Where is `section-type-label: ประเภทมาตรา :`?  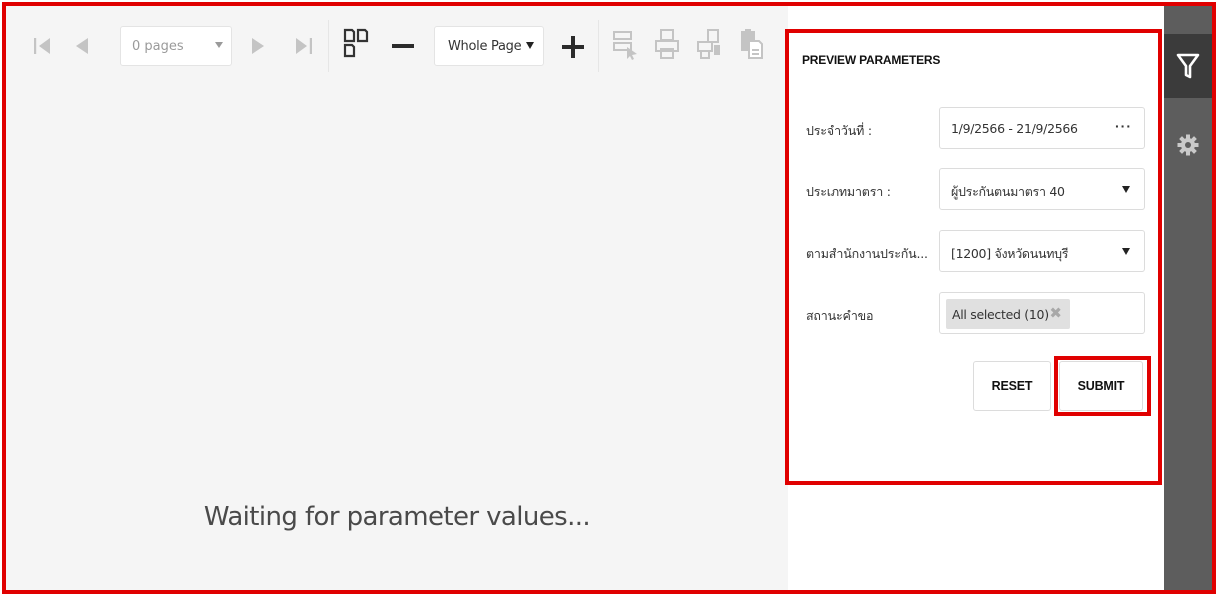
section-type-label: ประเภทมาตรา : is located at coordinates (848, 191).